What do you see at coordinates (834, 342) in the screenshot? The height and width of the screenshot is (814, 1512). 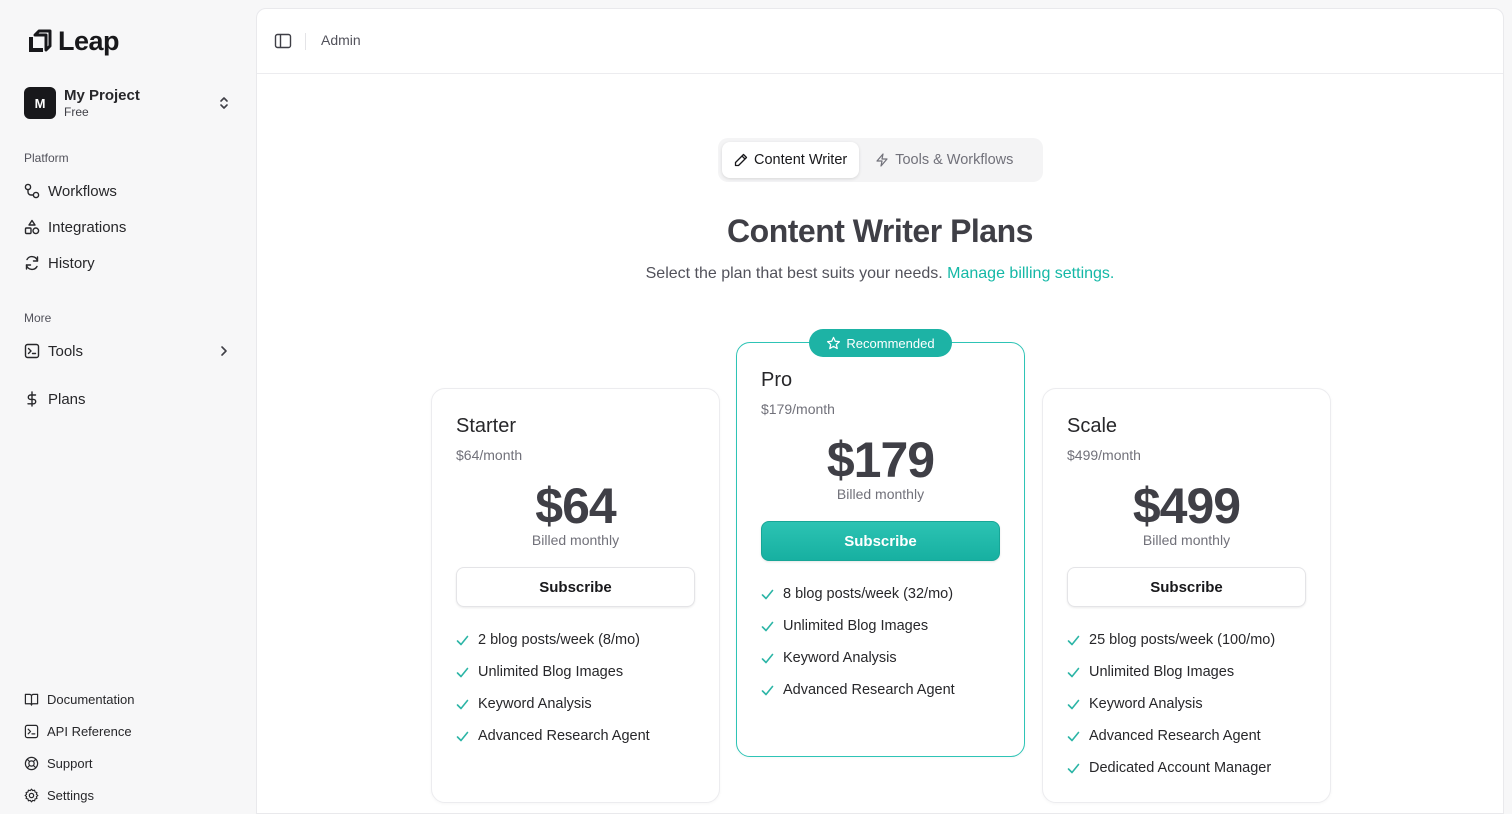 I see `star-icon` at bounding box center [834, 342].